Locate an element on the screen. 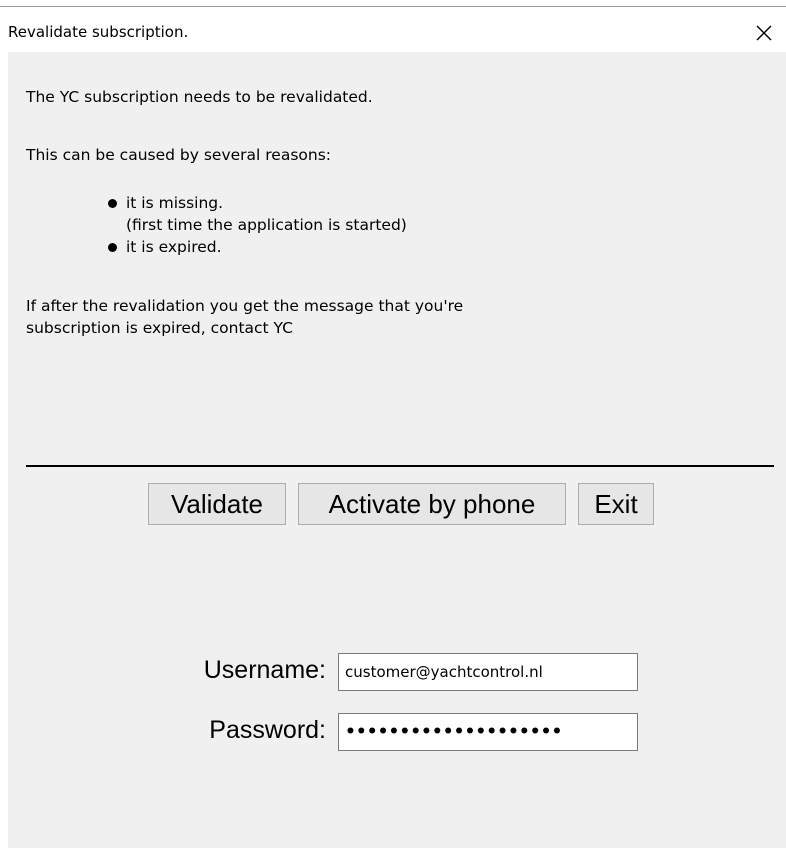 This screenshot has height=848, width=786. username-label: Username: is located at coordinates (264, 670).